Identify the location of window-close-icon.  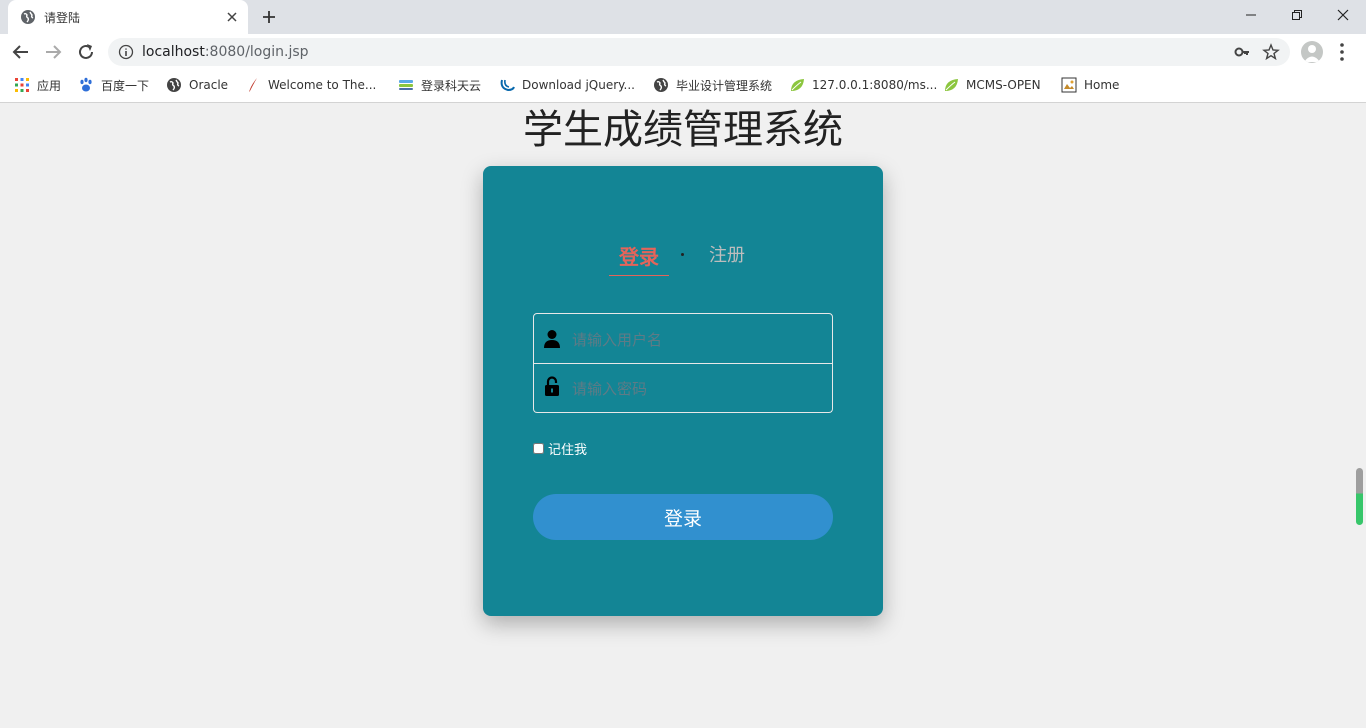
(1343, 15).